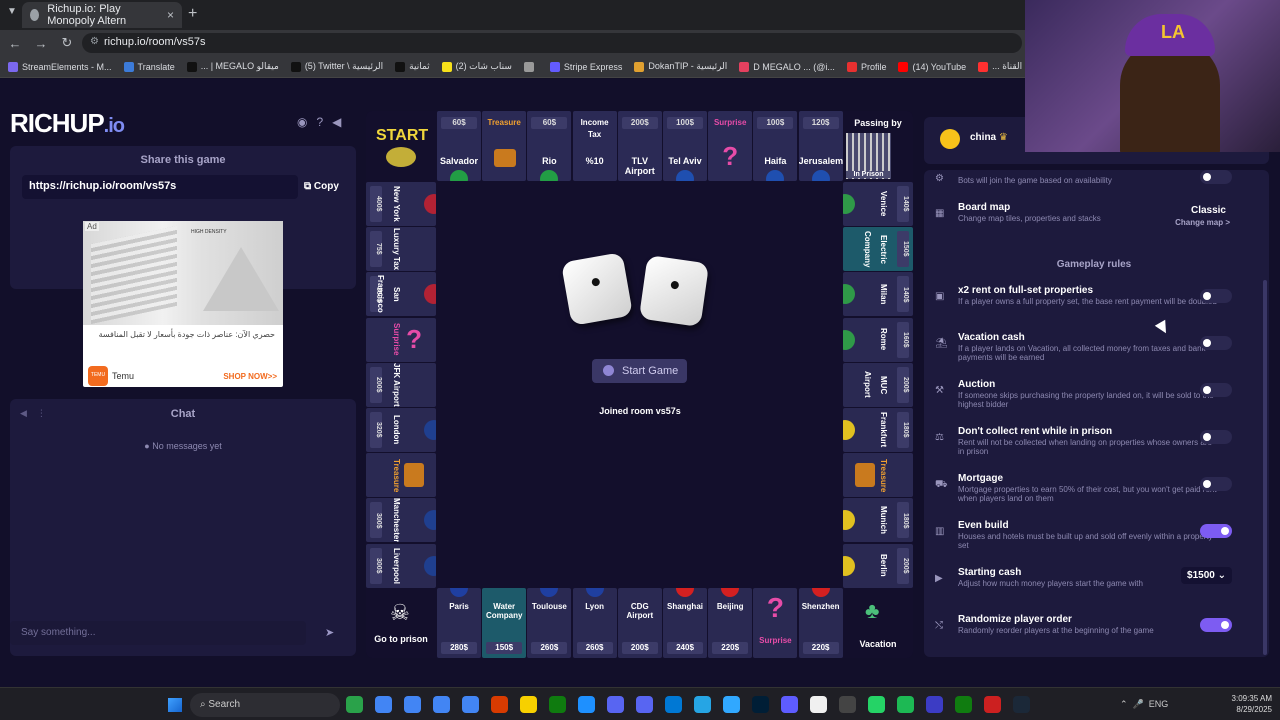 The image size is (1280, 720). Describe the element at coordinates (820, 623) in the screenshot. I see `bottom-tile: Shenzhen 220$` at that location.